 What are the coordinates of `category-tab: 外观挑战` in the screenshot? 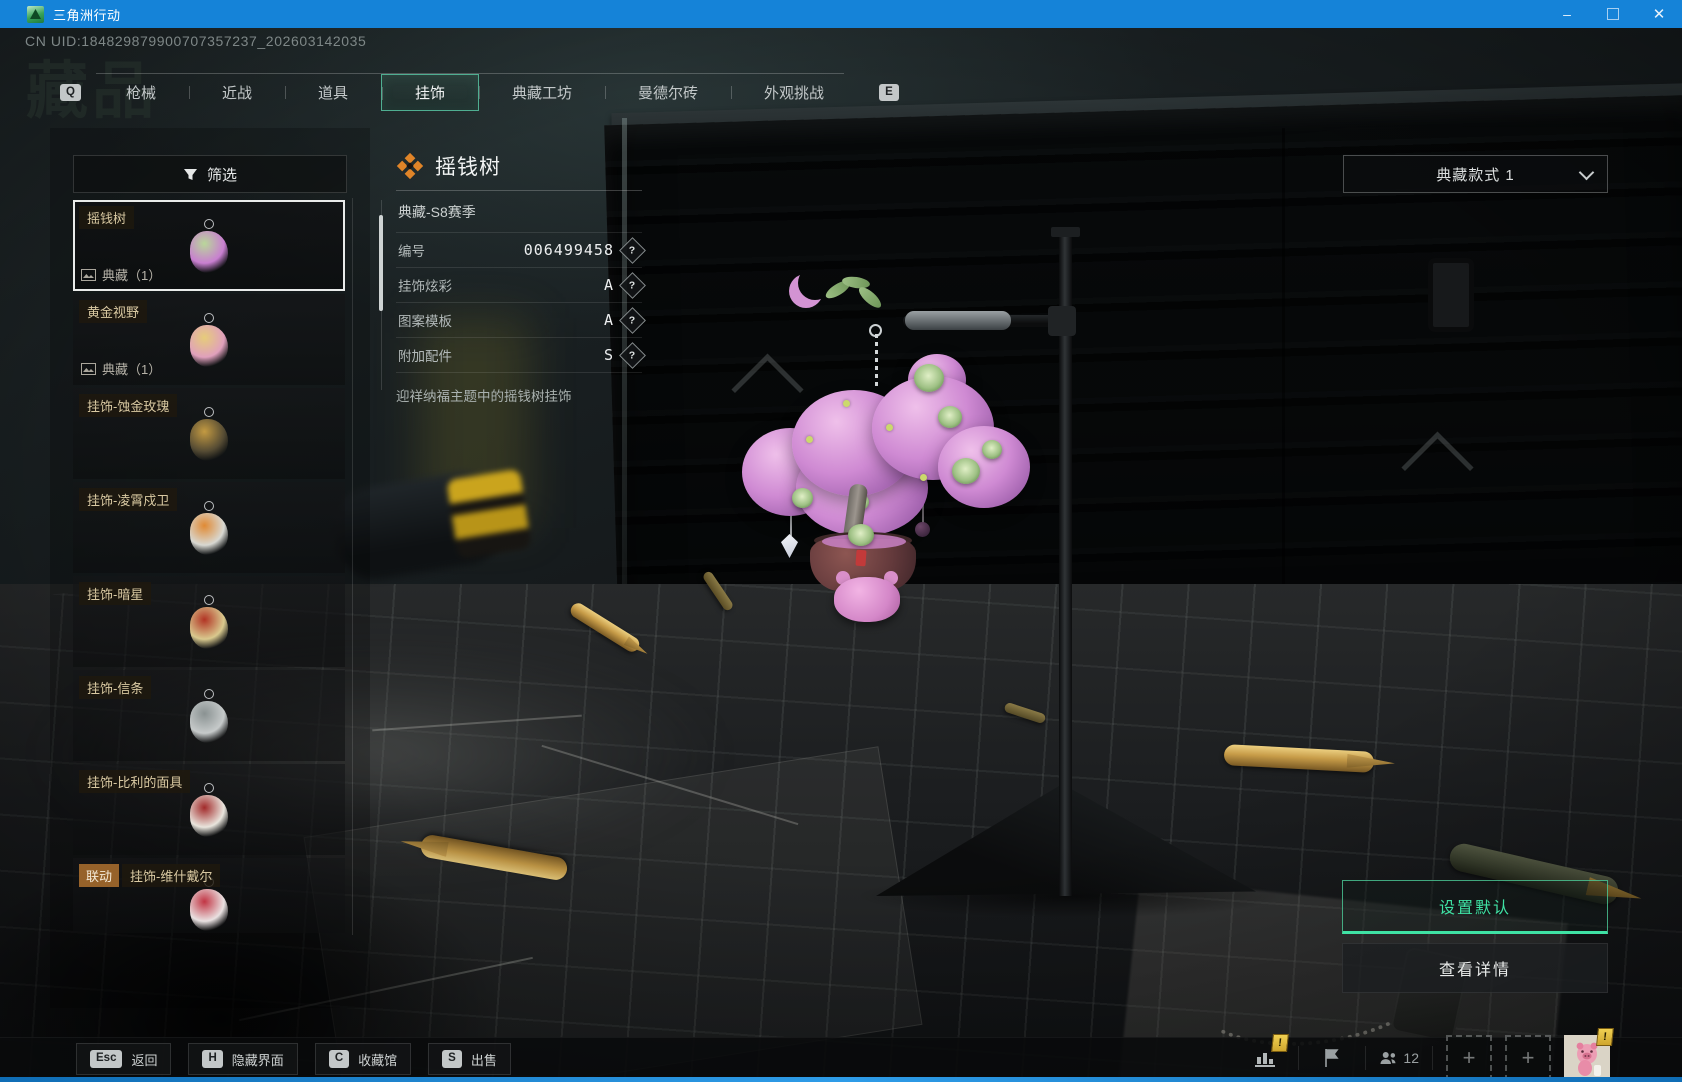 It's located at (794, 92).